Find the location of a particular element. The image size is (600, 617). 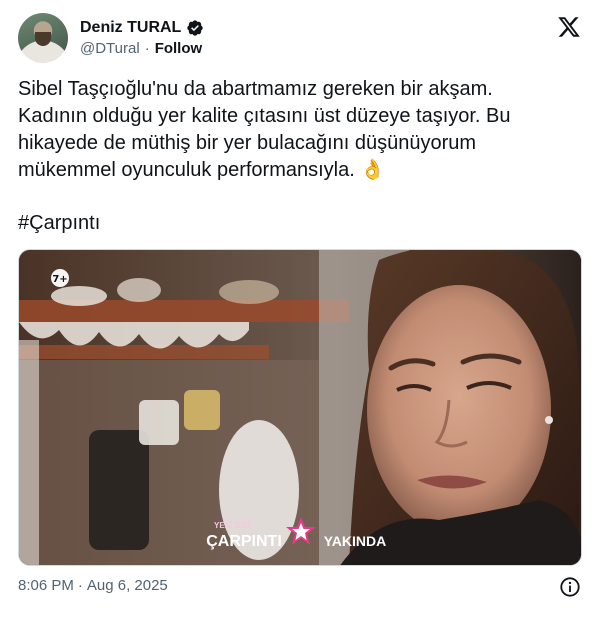

overlay-series-title: ÇARPINTI is located at coordinates (244, 541).